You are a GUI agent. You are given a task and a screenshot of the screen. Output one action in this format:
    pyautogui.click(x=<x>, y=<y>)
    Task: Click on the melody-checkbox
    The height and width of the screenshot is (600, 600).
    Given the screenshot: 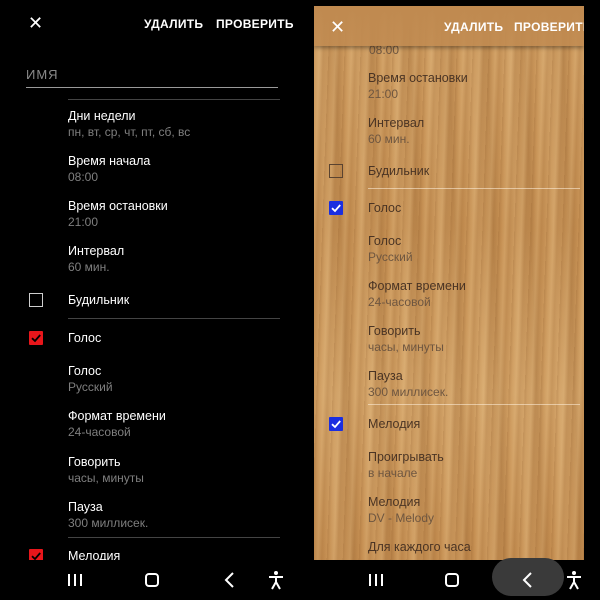 What is the action you would take?
    pyautogui.click(x=336, y=424)
    